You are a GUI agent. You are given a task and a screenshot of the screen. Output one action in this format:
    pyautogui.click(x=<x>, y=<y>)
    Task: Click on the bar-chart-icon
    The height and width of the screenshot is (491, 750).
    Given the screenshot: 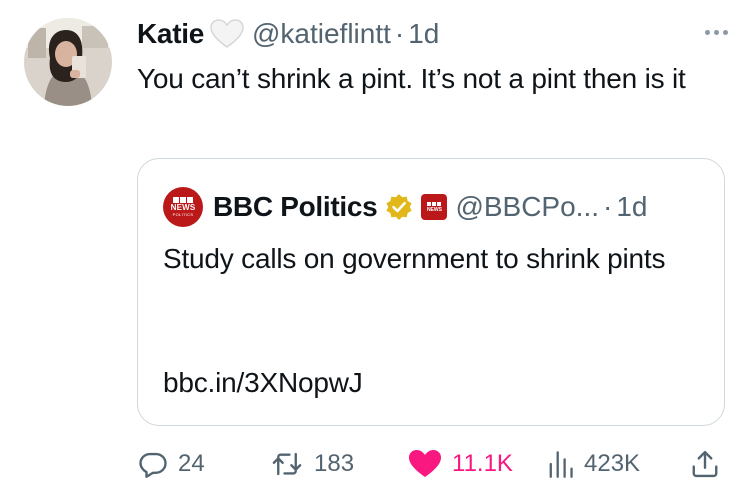 What is the action you would take?
    pyautogui.click(x=560, y=464)
    